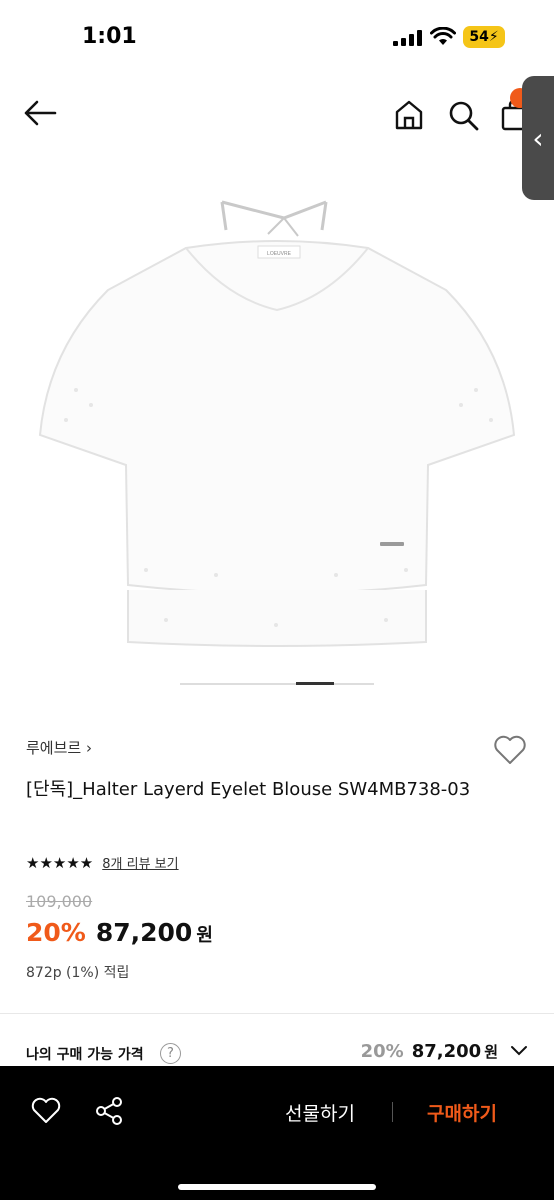 The image size is (554, 1200). I want to click on brand-link: 루에브르 ›, so click(59, 747).